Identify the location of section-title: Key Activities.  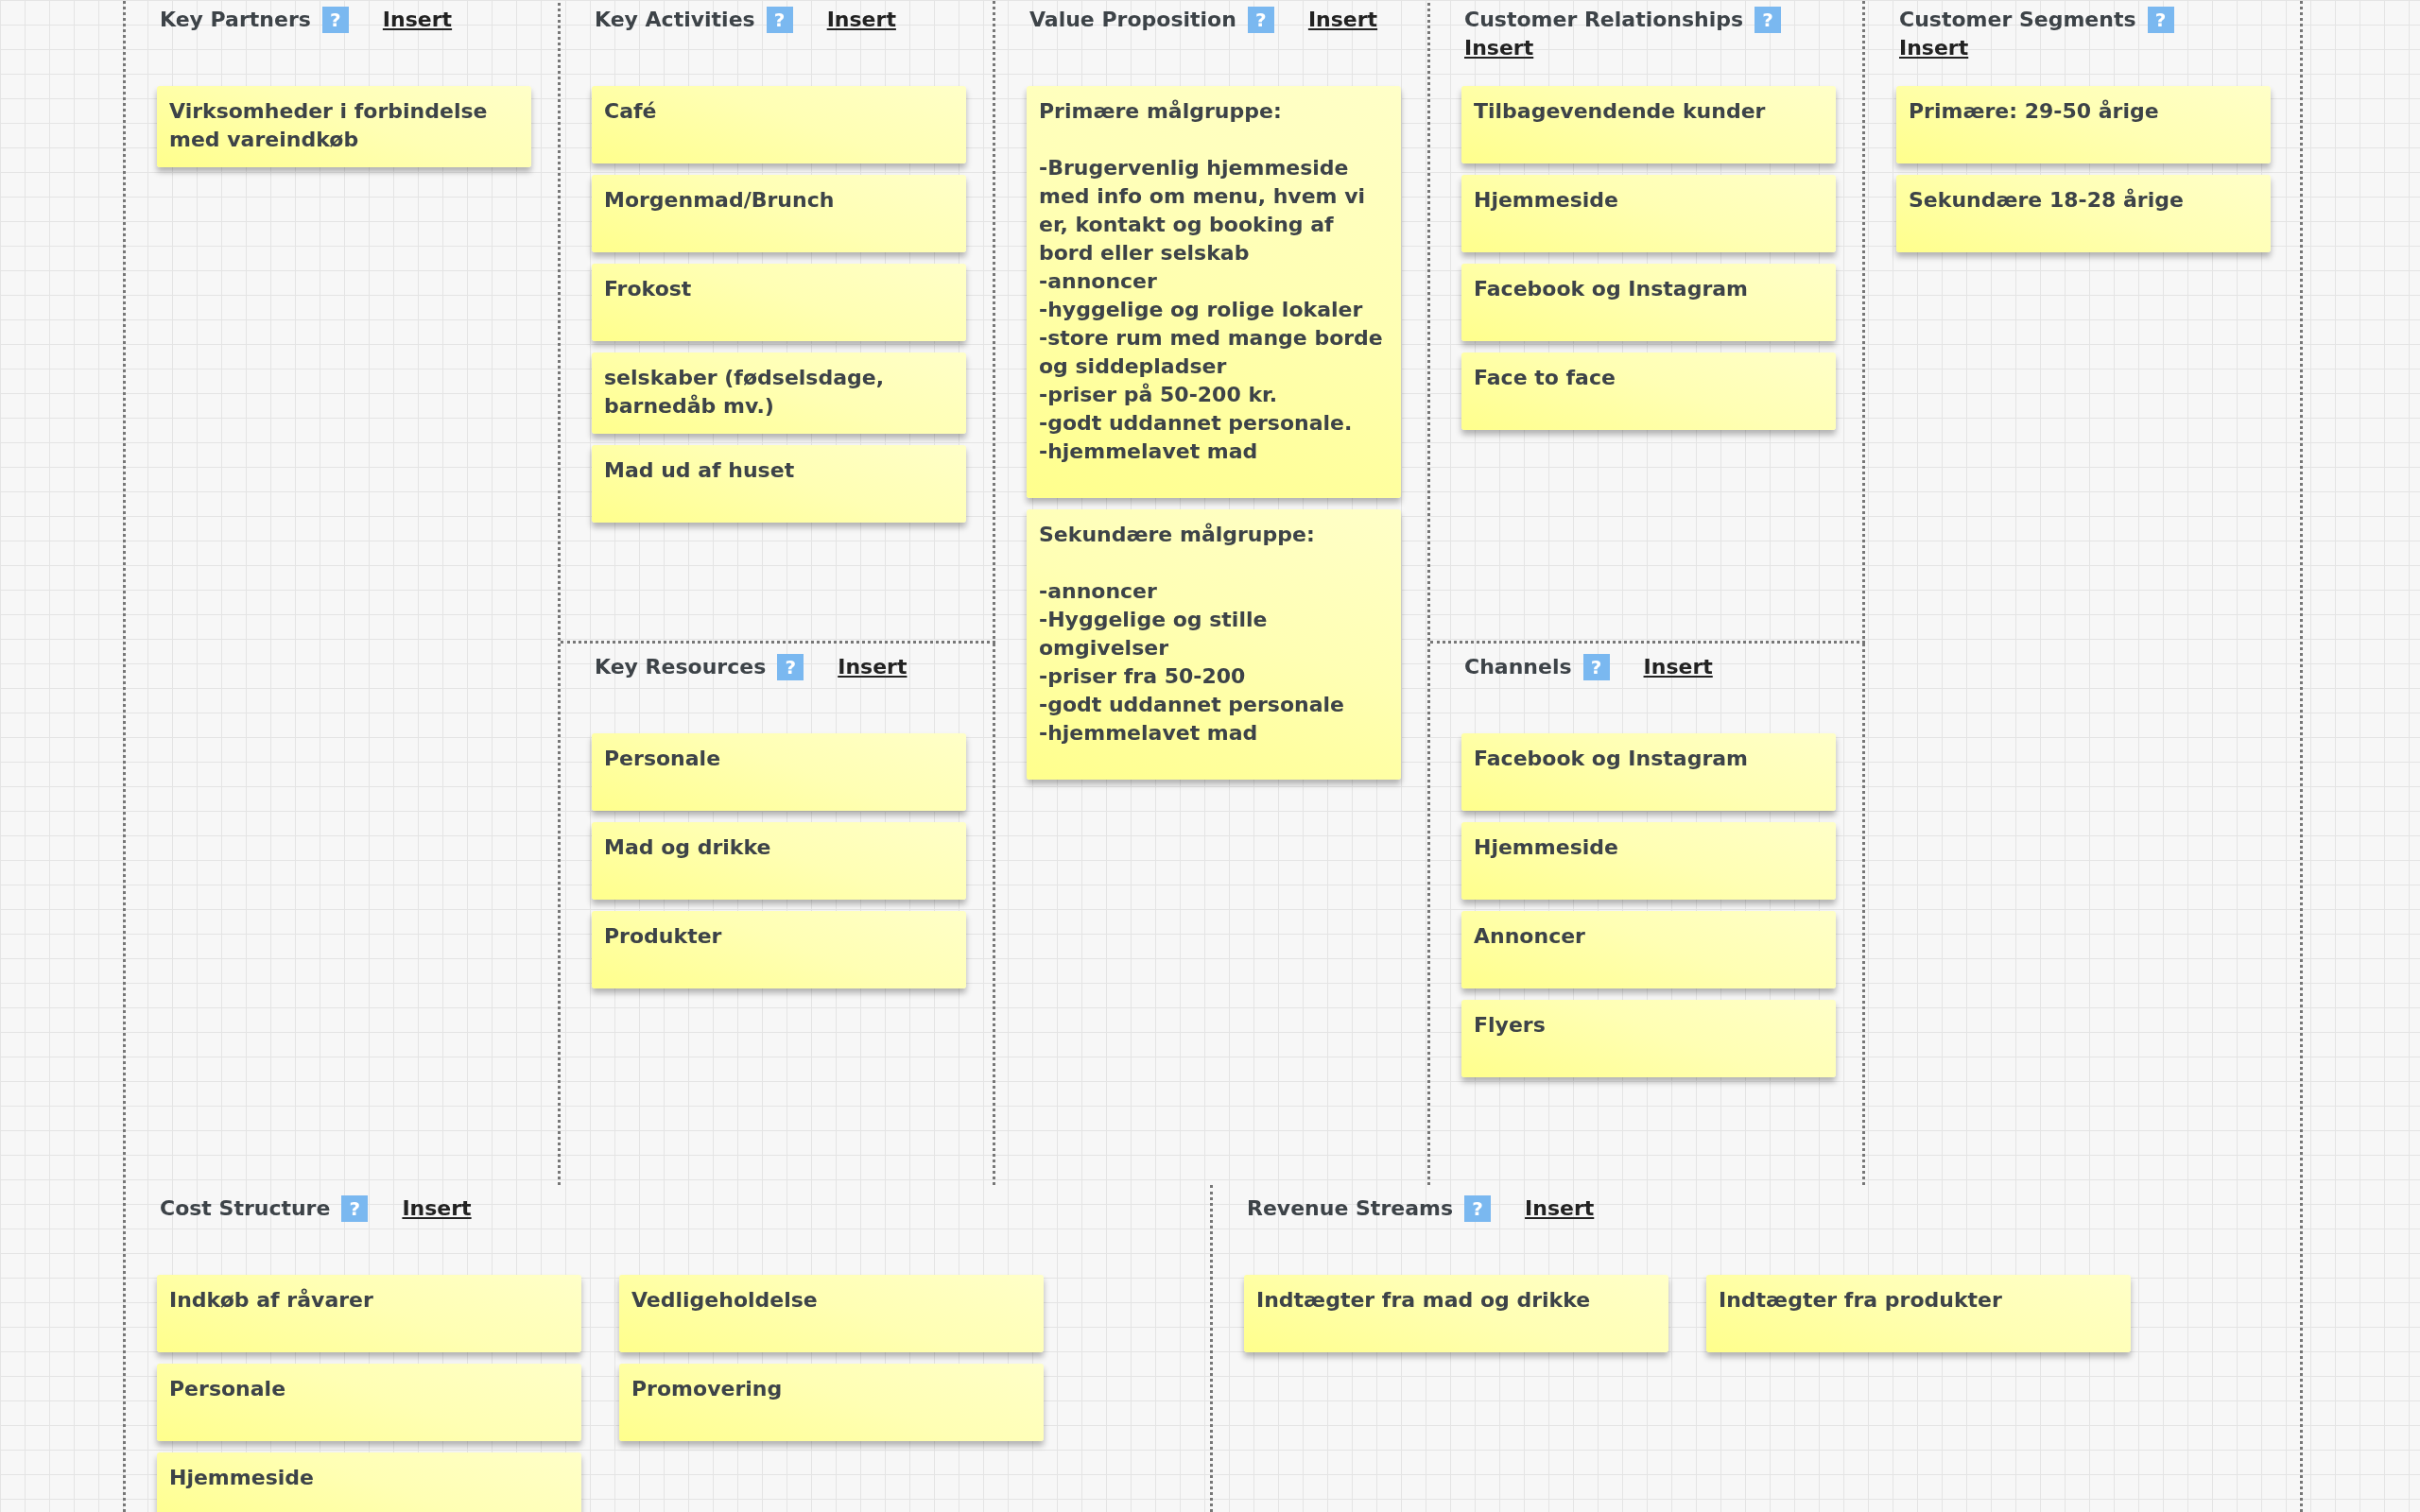
(675, 20).